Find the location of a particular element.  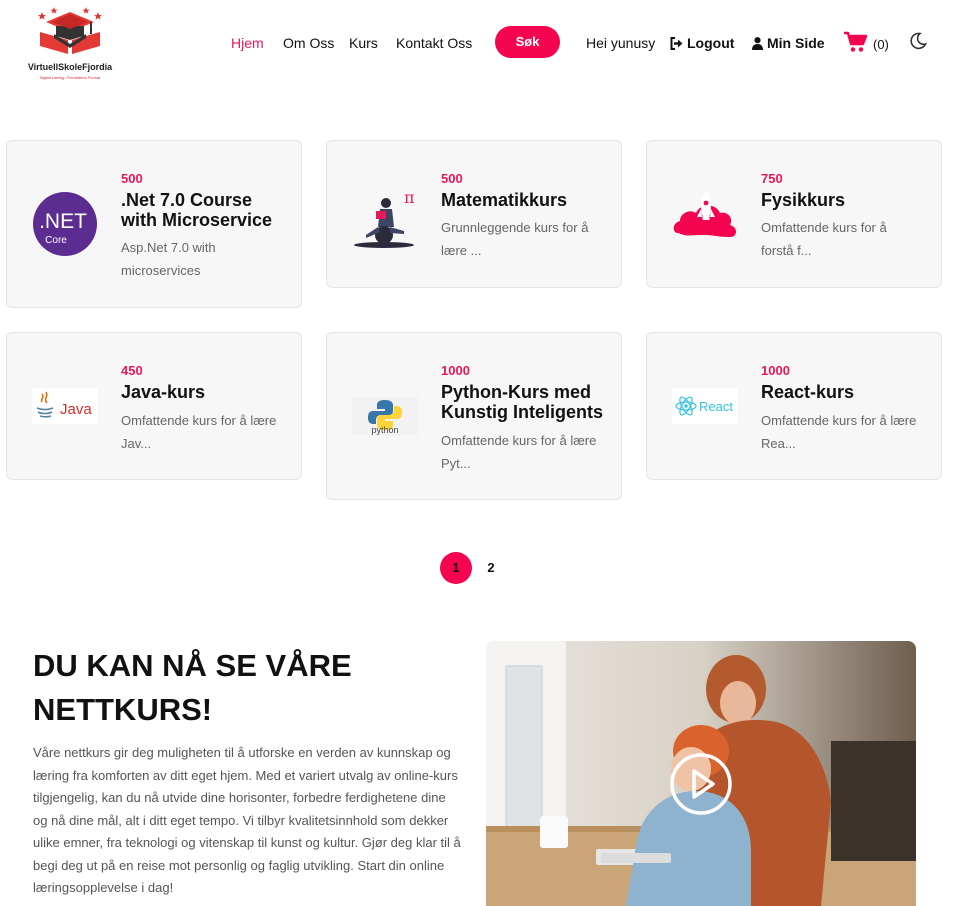

dark-mode-moon-icon is located at coordinates (918, 41).